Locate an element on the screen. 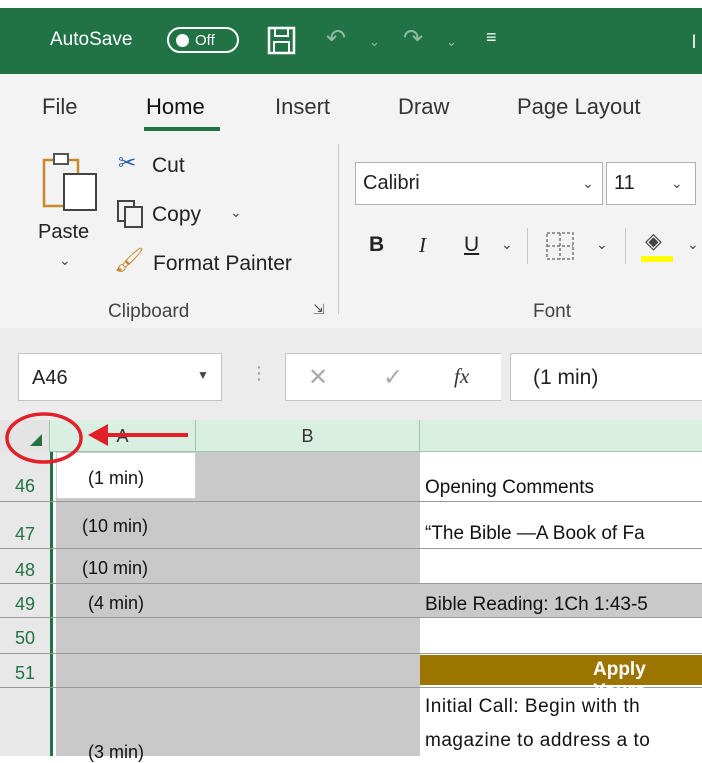 This screenshot has height=763, width=702. italic-button: I is located at coordinates (422, 245).